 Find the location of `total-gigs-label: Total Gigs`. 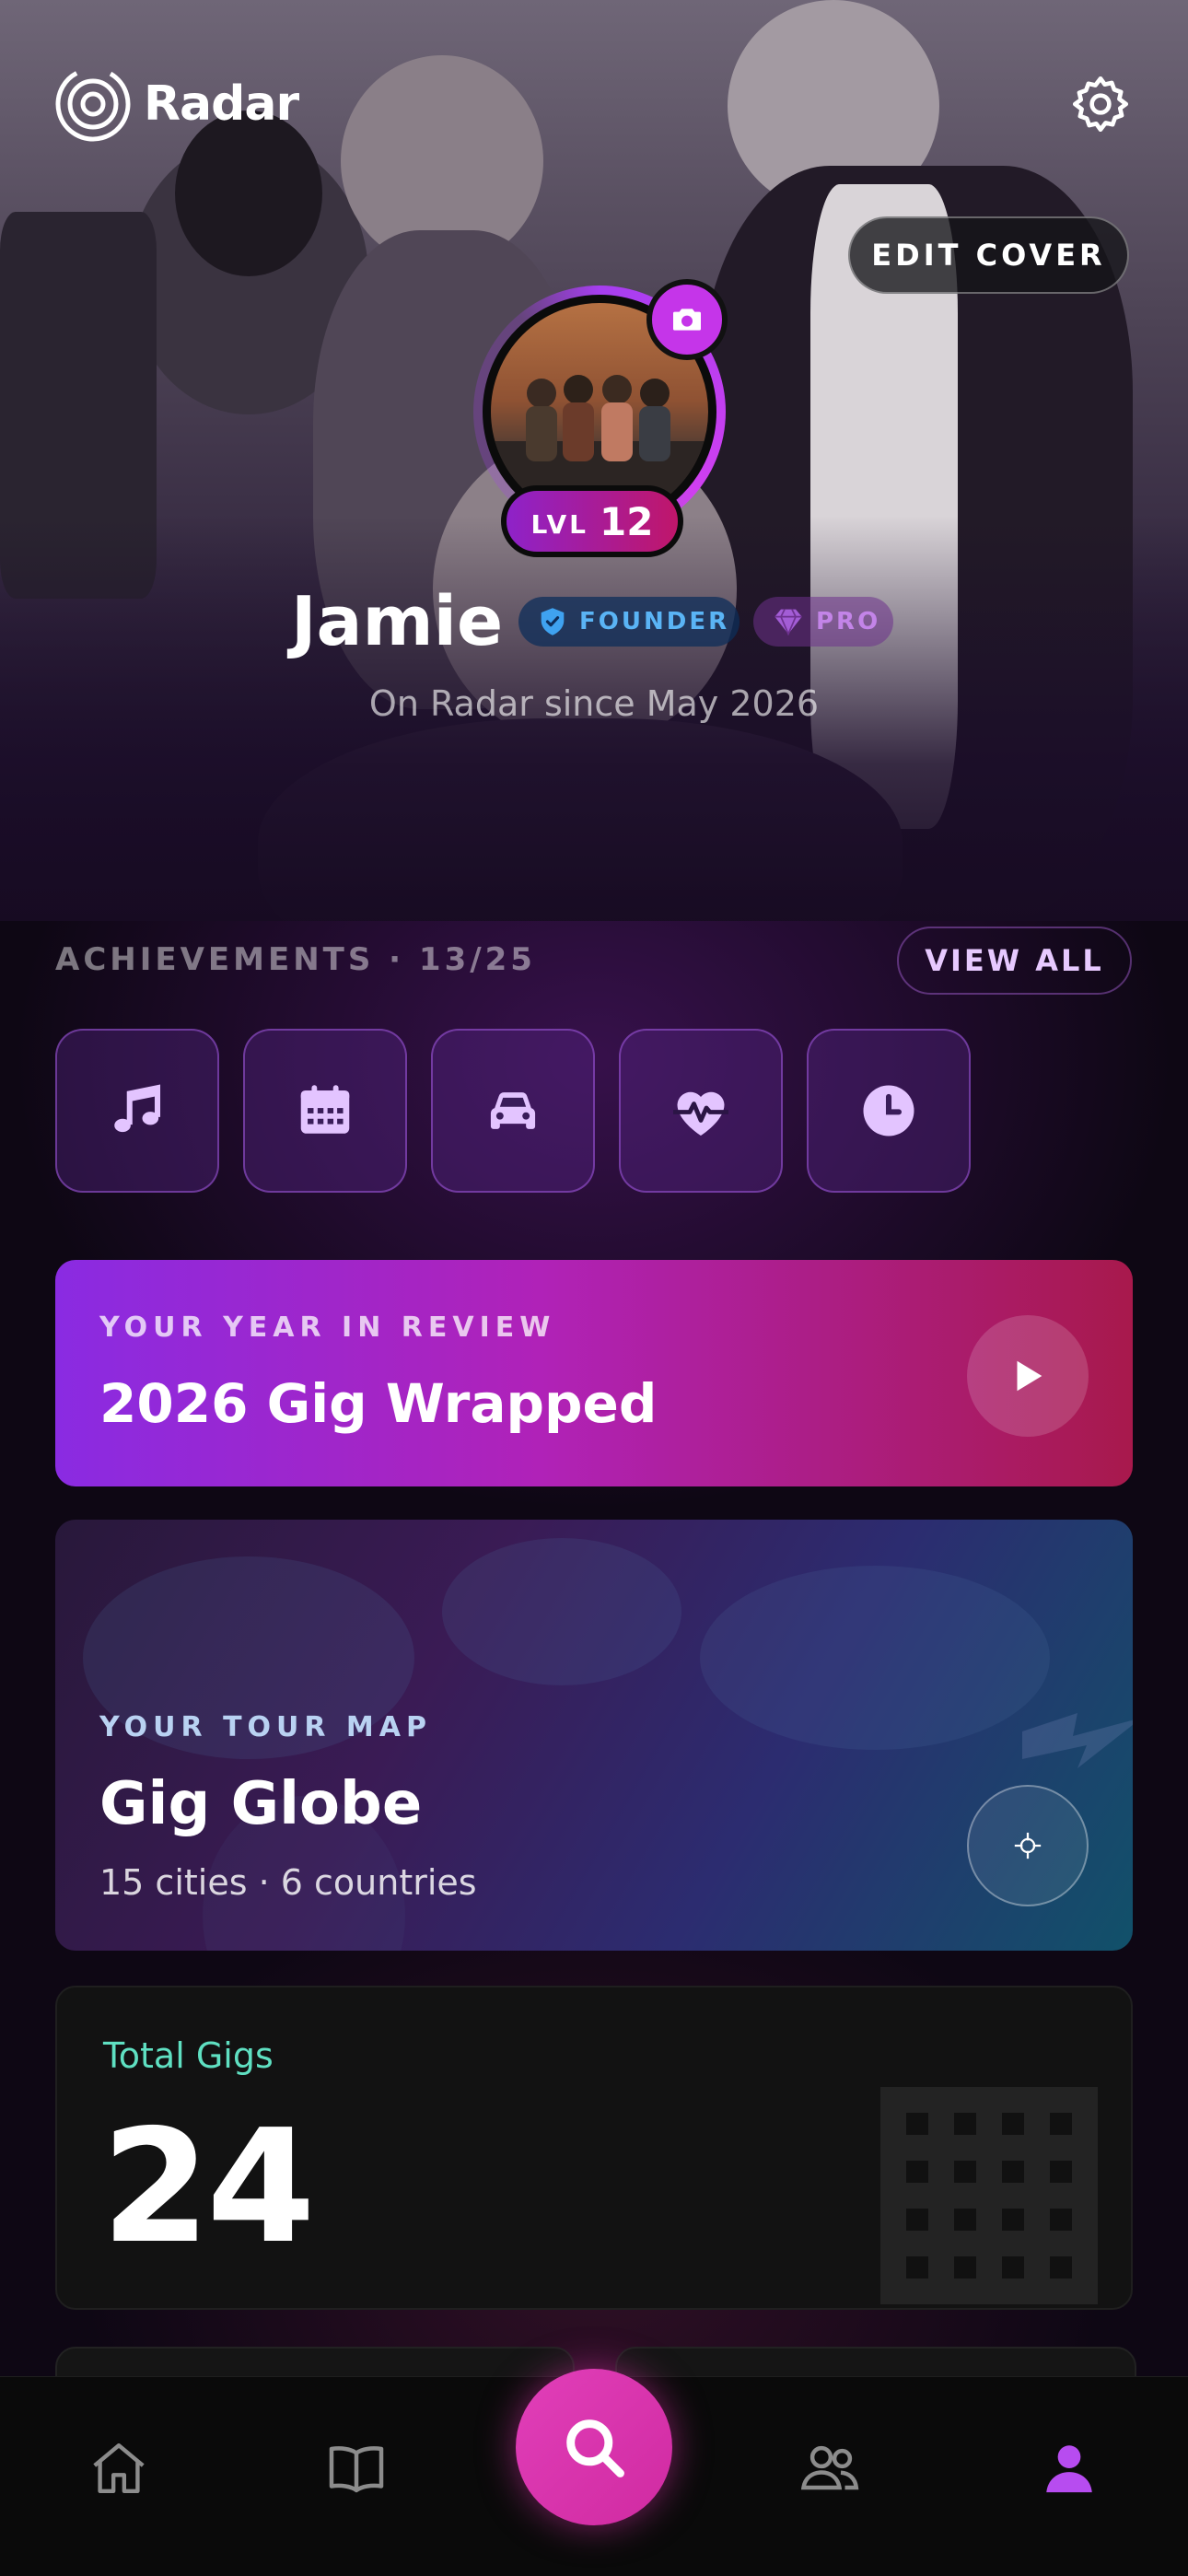

total-gigs-label: Total Gigs is located at coordinates (189, 2055).